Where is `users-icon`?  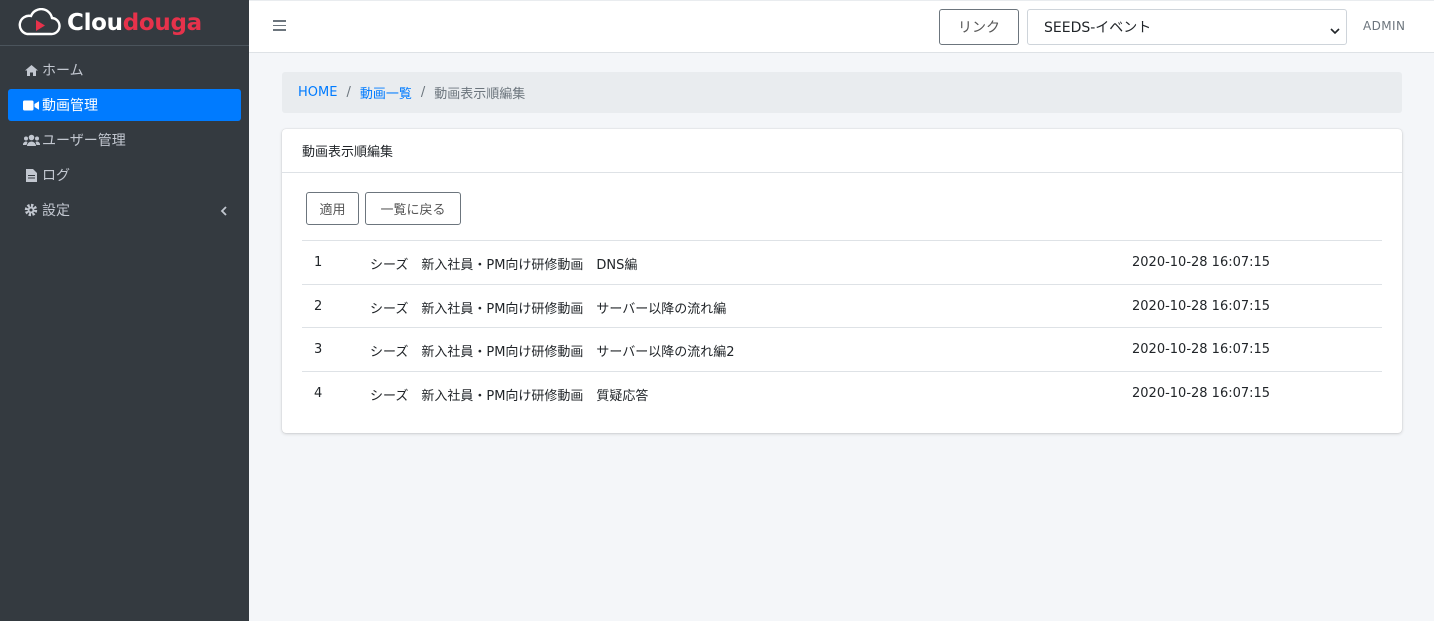
users-icon is located at coordinates (31, 140).